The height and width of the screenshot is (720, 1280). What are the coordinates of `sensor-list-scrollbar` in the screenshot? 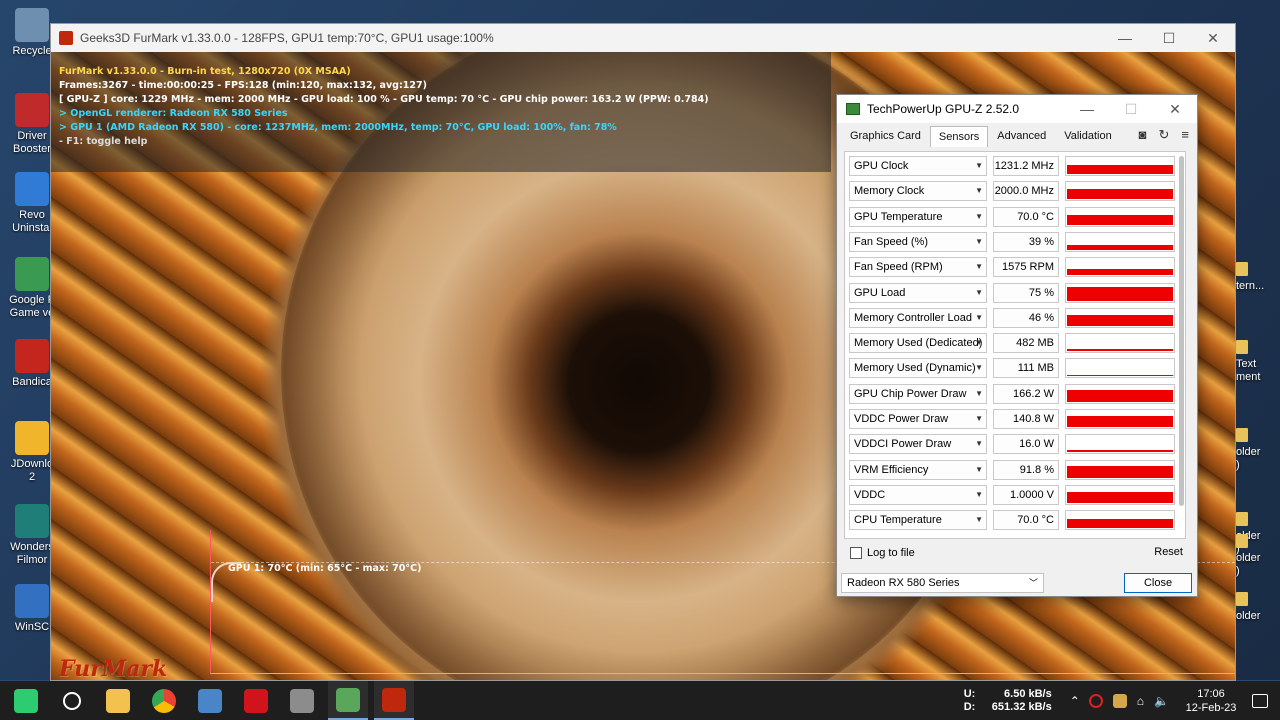 It's located at (1181, 331).